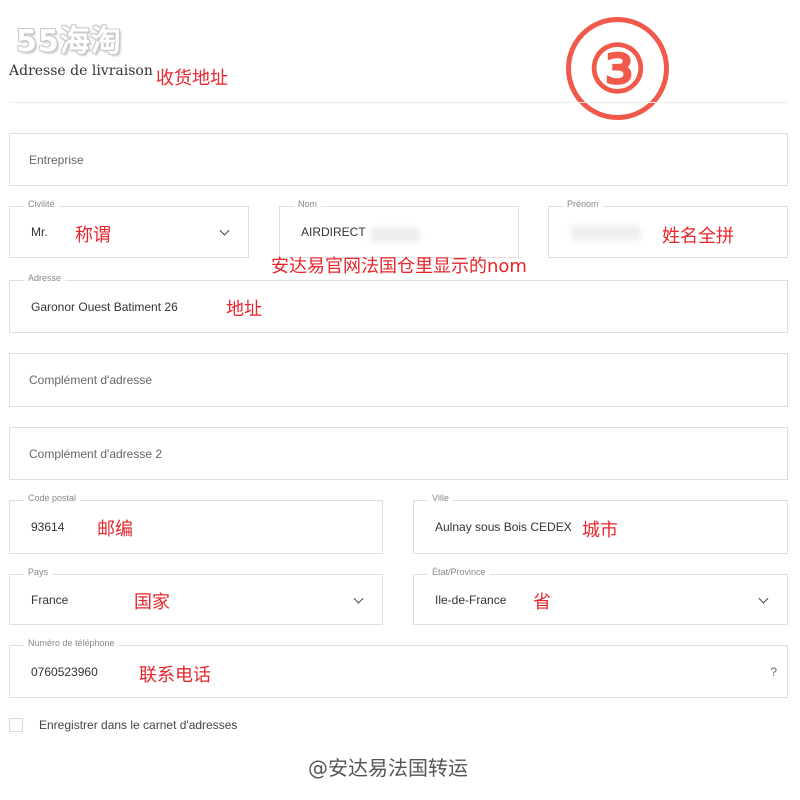 The height and width of the screenshot is (800, 800). Describe the element at coordinates (192, 78) in the screenshot. I see `section-title-annotation: 收货地址` at that location.